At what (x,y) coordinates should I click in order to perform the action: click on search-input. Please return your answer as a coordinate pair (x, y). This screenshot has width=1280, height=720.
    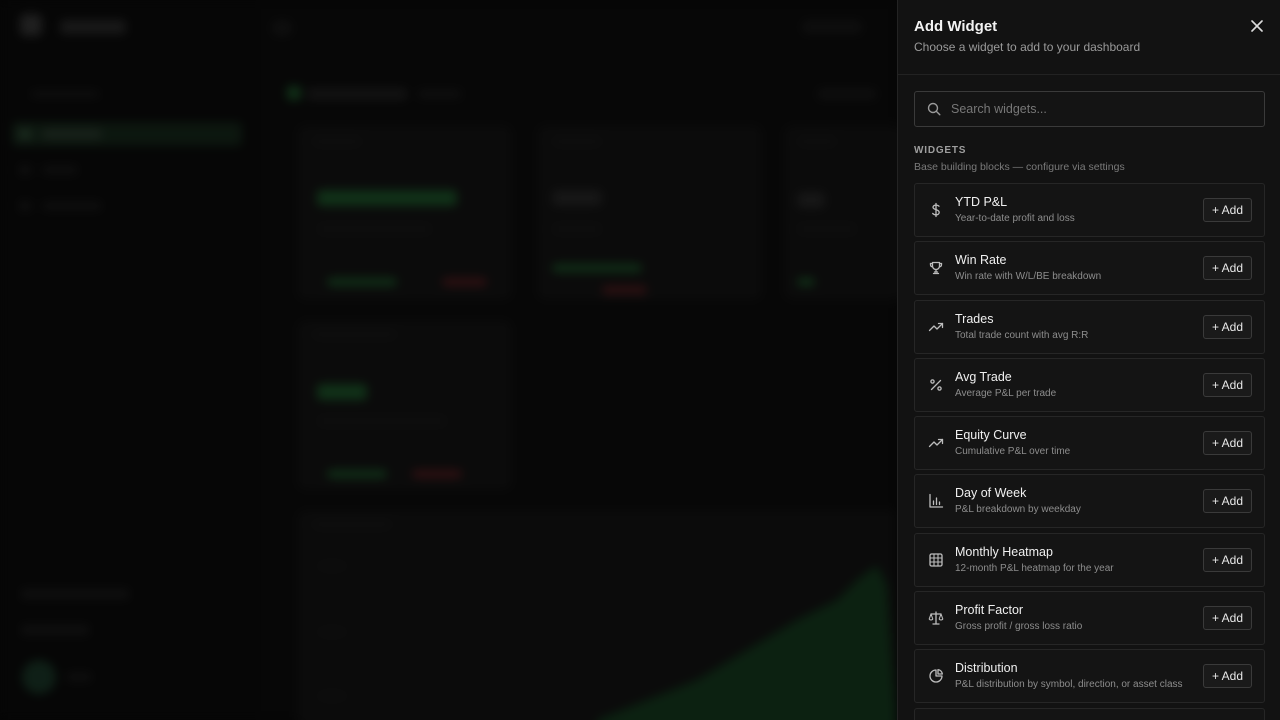
    Looking at the image, I should click on (1102, 109).